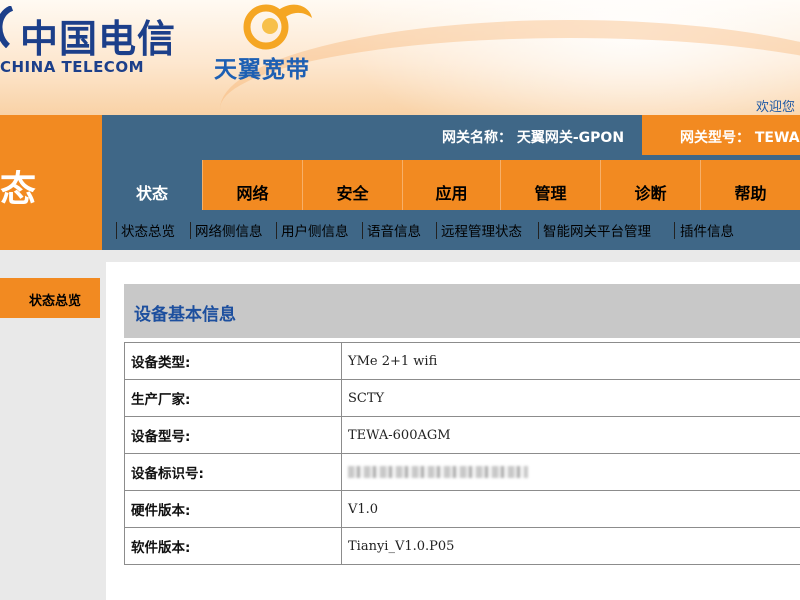 This screenshot has height=600, width=800. What do you see at coordinates (262, 70) in the screenshot?
I see `product-name: 天翼宽带` at bounding box center [262, 70].